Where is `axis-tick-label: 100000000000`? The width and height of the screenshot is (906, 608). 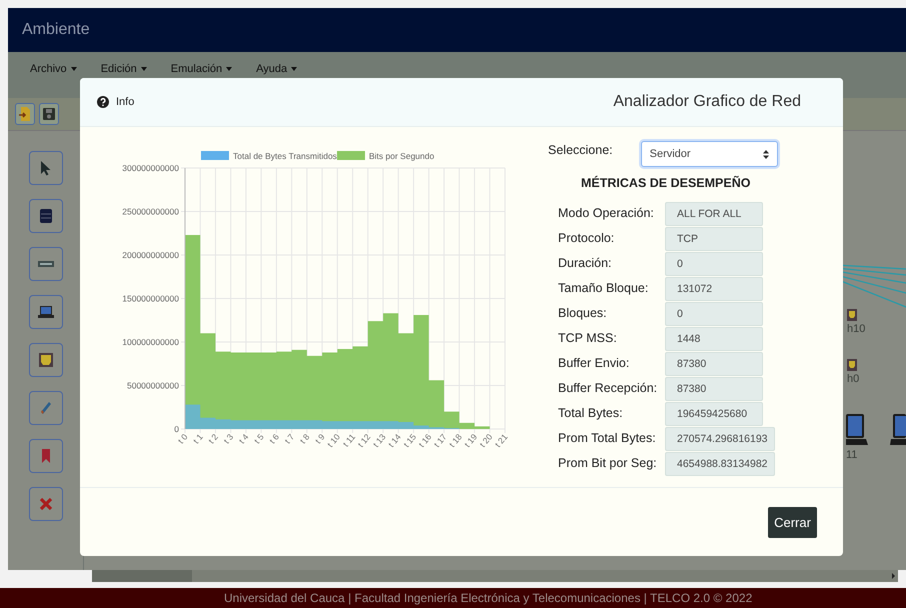
axis-tick-label: 100000000000 is located at coordinates (150, 342).